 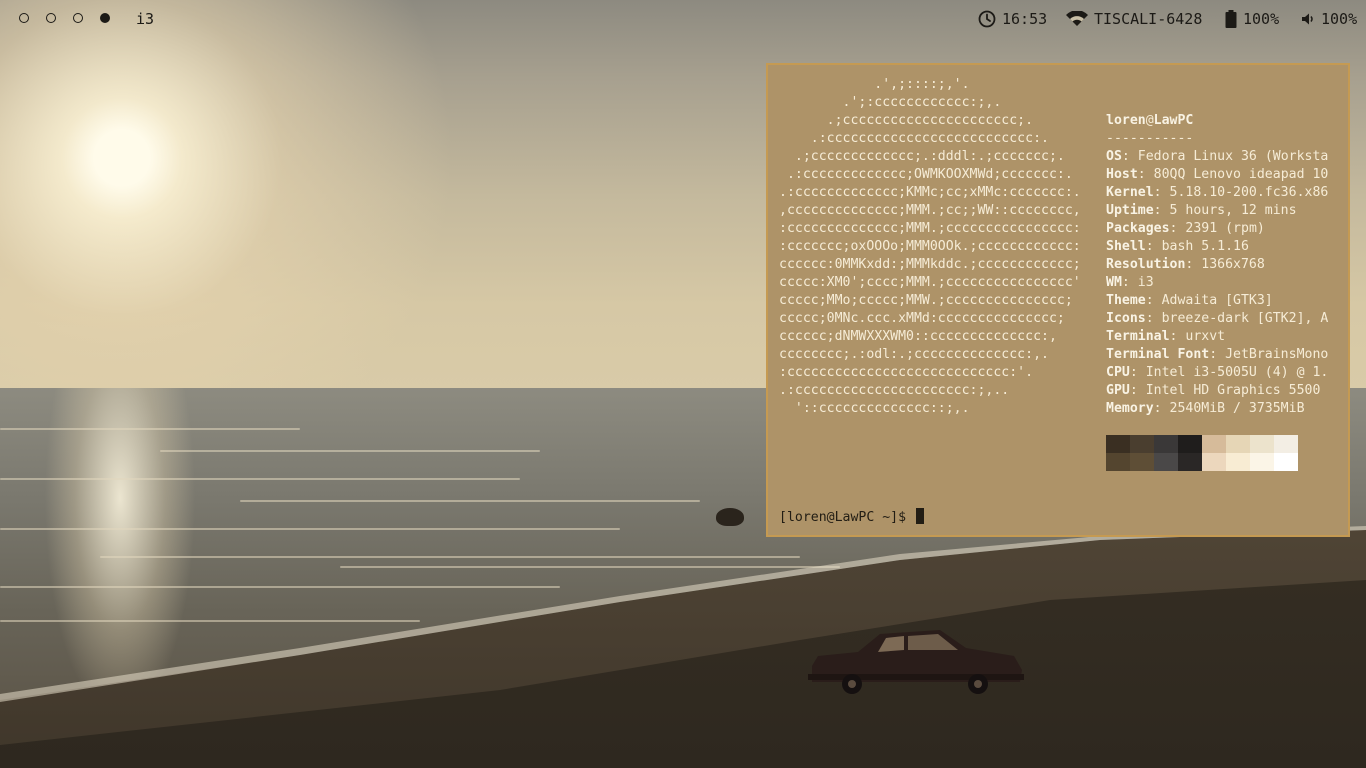 What do you see at coordinates (1158, 354) in the screenshot?
I see `info-key: Terminal Font` at bounding box center [1158, 354].